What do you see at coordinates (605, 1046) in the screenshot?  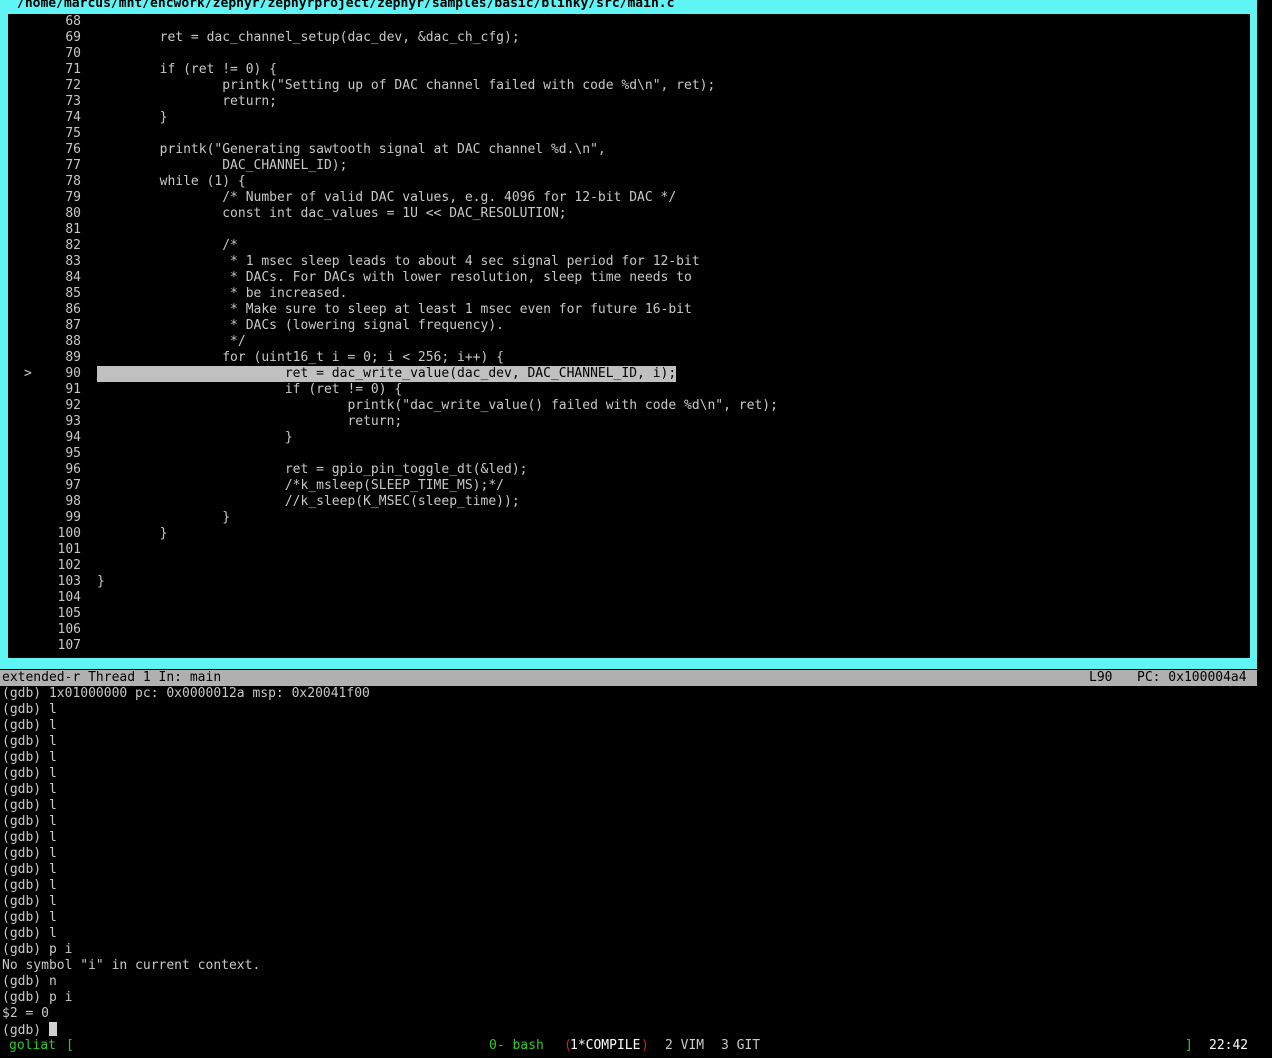 I see `tmux-window-compile: 1*COMPILE` at bounding box center [605, 1046].